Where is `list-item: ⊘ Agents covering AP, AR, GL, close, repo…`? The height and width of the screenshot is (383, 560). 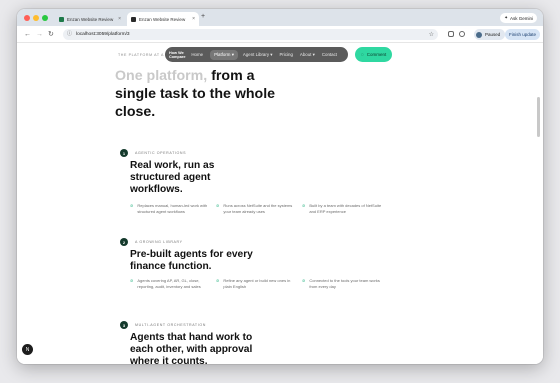
list-item: ⊘ Agents covering AP, AR, GL, close, repo… is located at coordinates (171, 284).